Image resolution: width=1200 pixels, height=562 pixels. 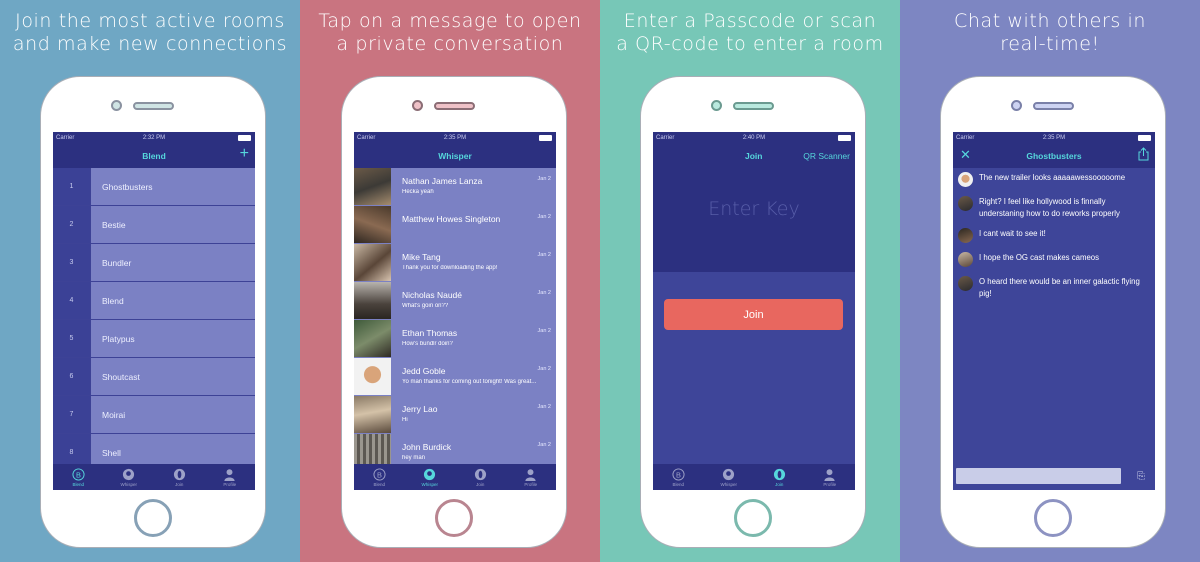 I want to click on room-row: 2 Bestie, so click(x=154, y=225).